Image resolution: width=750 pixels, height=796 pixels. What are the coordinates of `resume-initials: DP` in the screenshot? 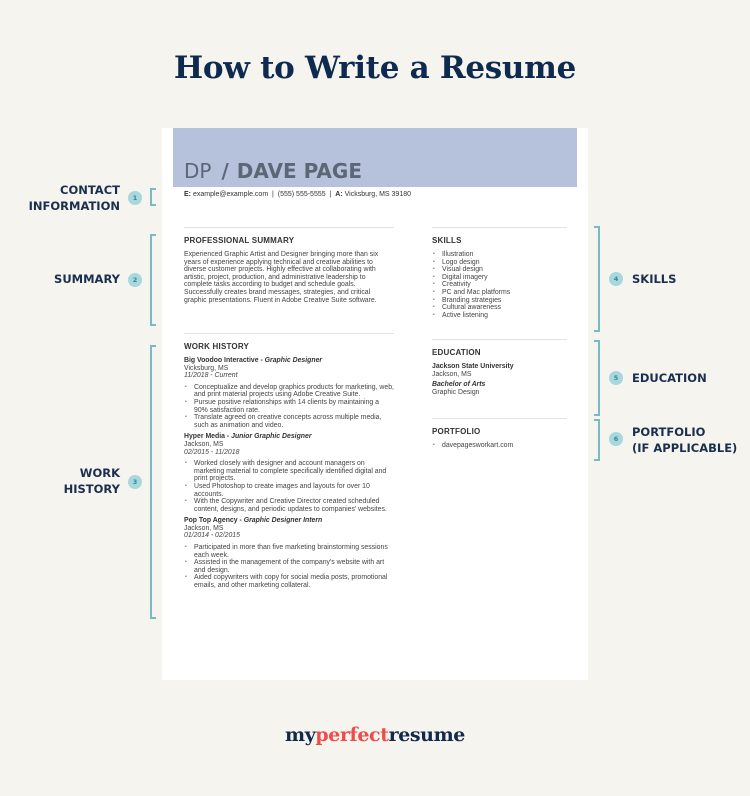 It's located at (198, 171).